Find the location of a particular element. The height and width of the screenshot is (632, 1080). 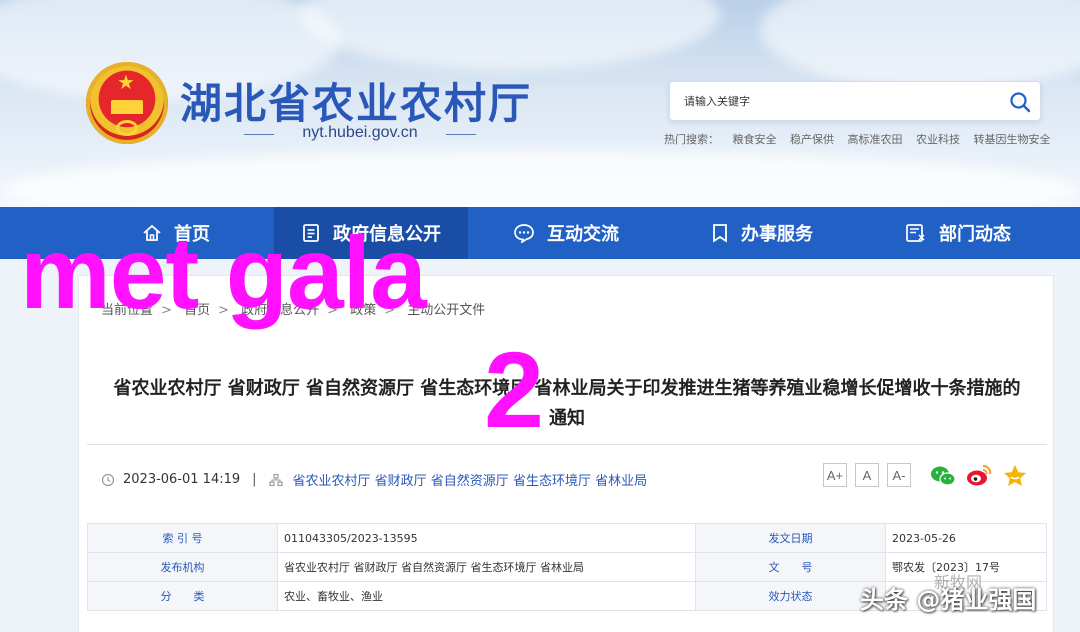

nav-item-label: 互动交流 is located at coordinates (583, 234).